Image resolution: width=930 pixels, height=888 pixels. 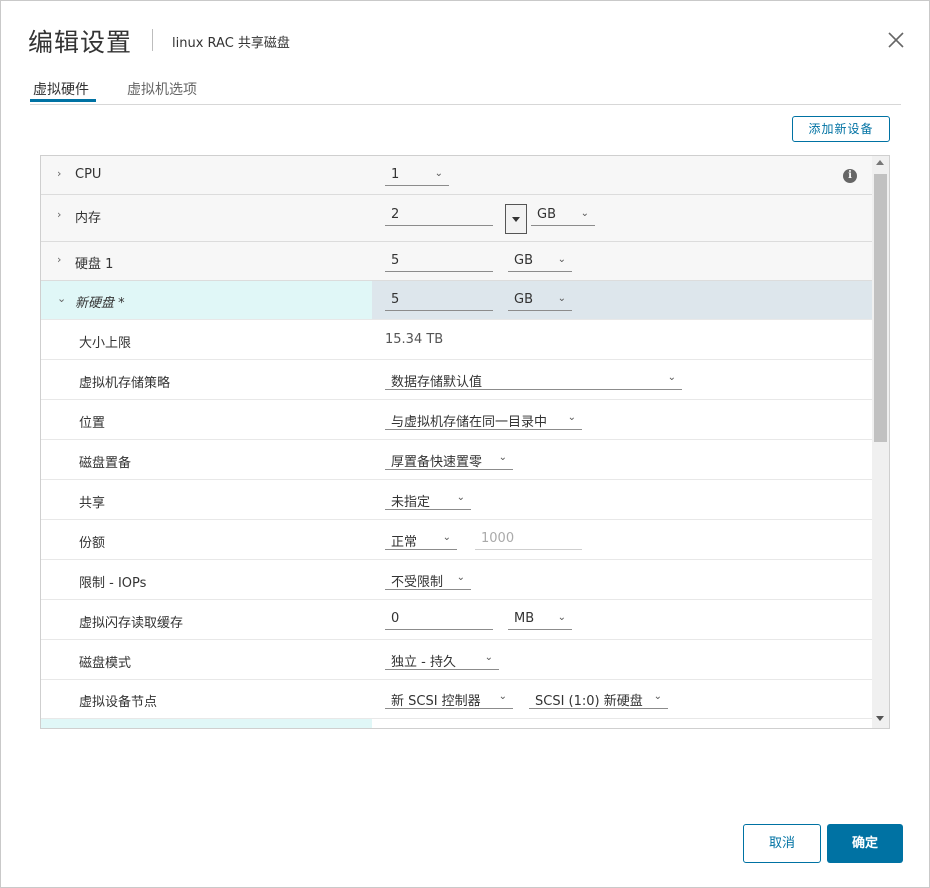 I want to click on disk-mode-value: 独立 - 持久, so click(x=423, y=662).